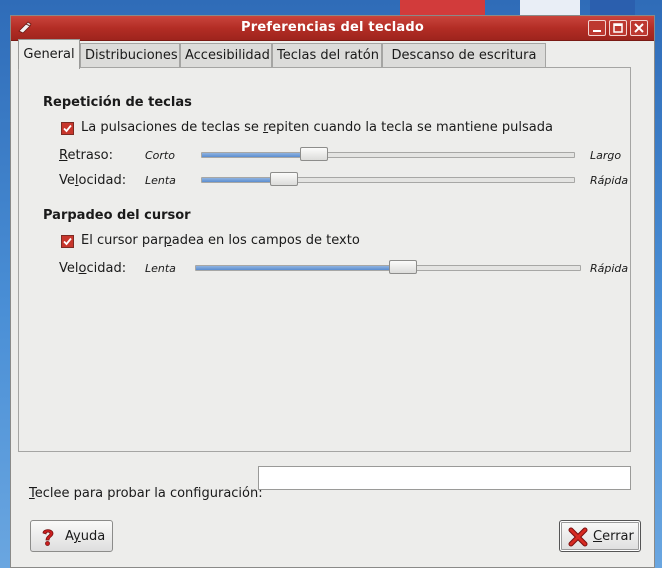 The height and width of the screenshot is (568, 662). Describe the element at coordinates (49, 54) in the screenshot. I see `tab-general: General` at that location.